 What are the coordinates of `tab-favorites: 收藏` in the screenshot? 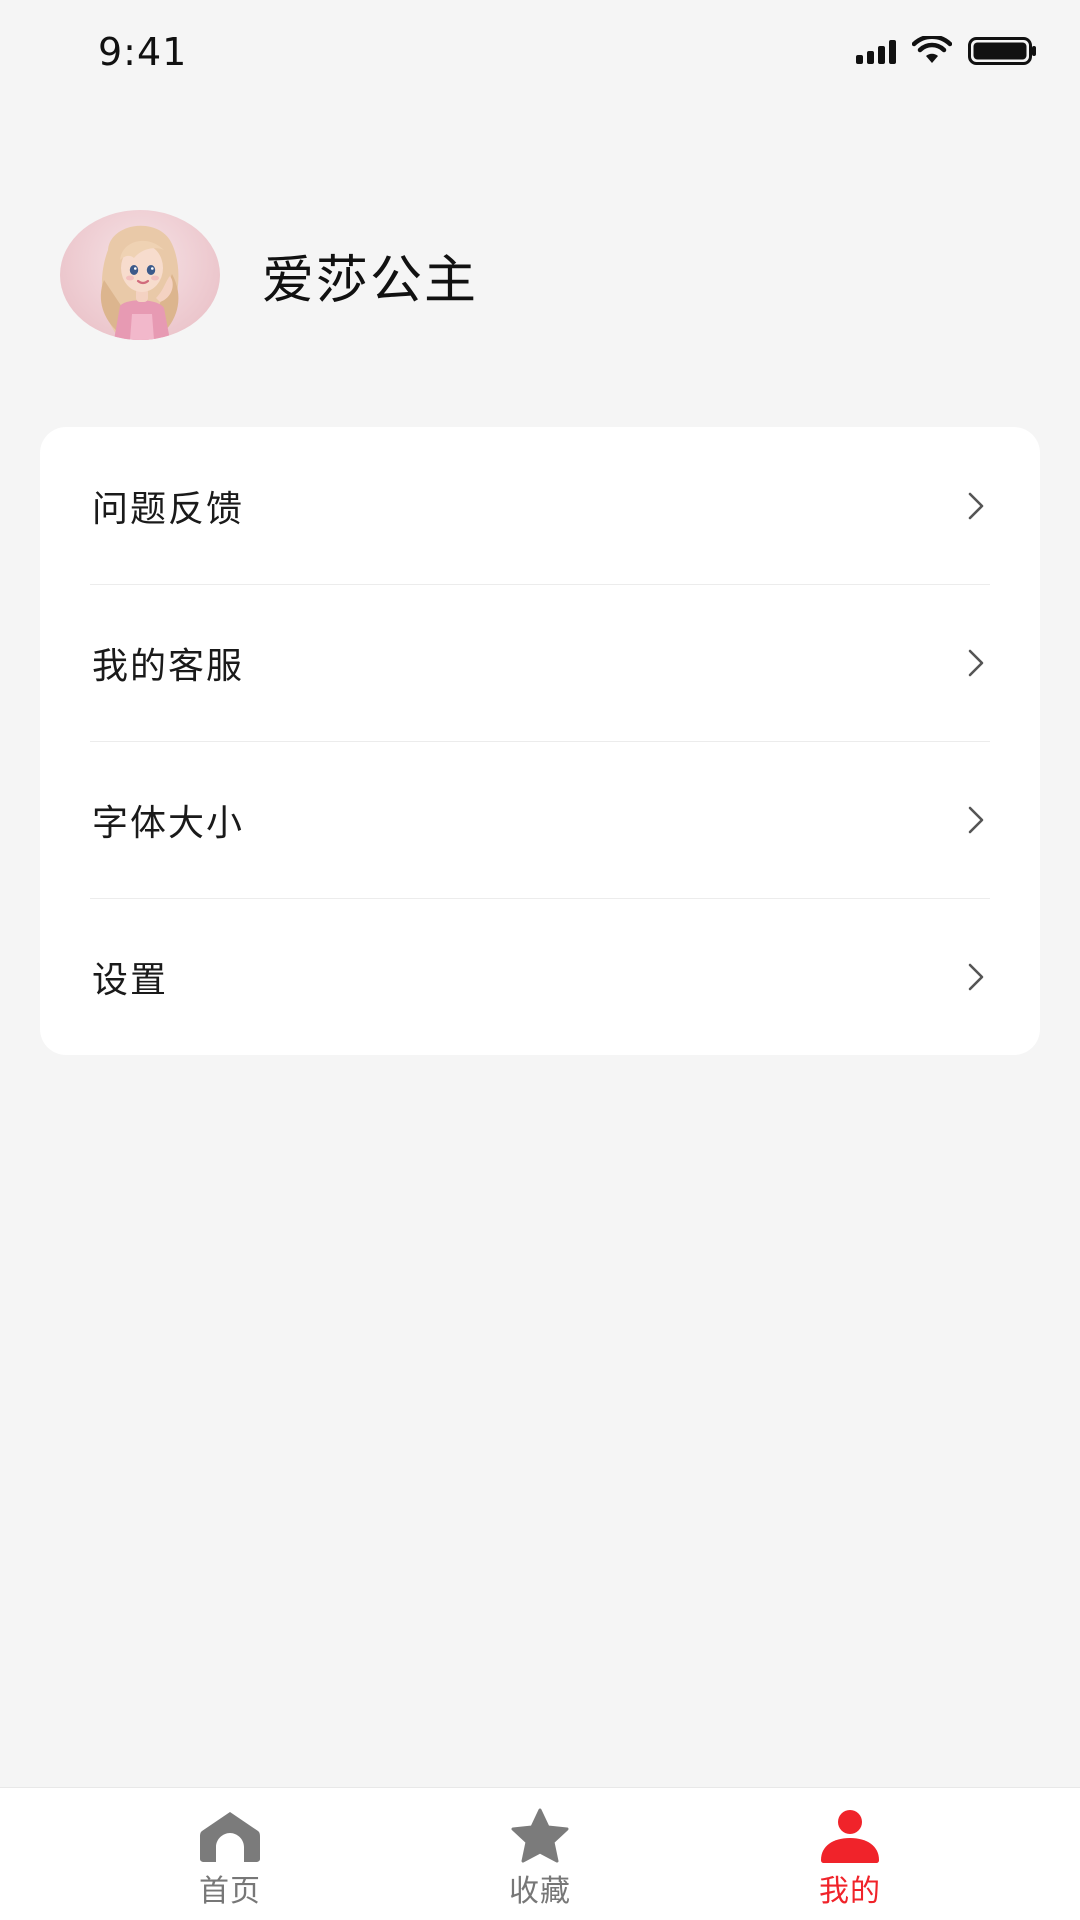 It's located at (540, 1854).